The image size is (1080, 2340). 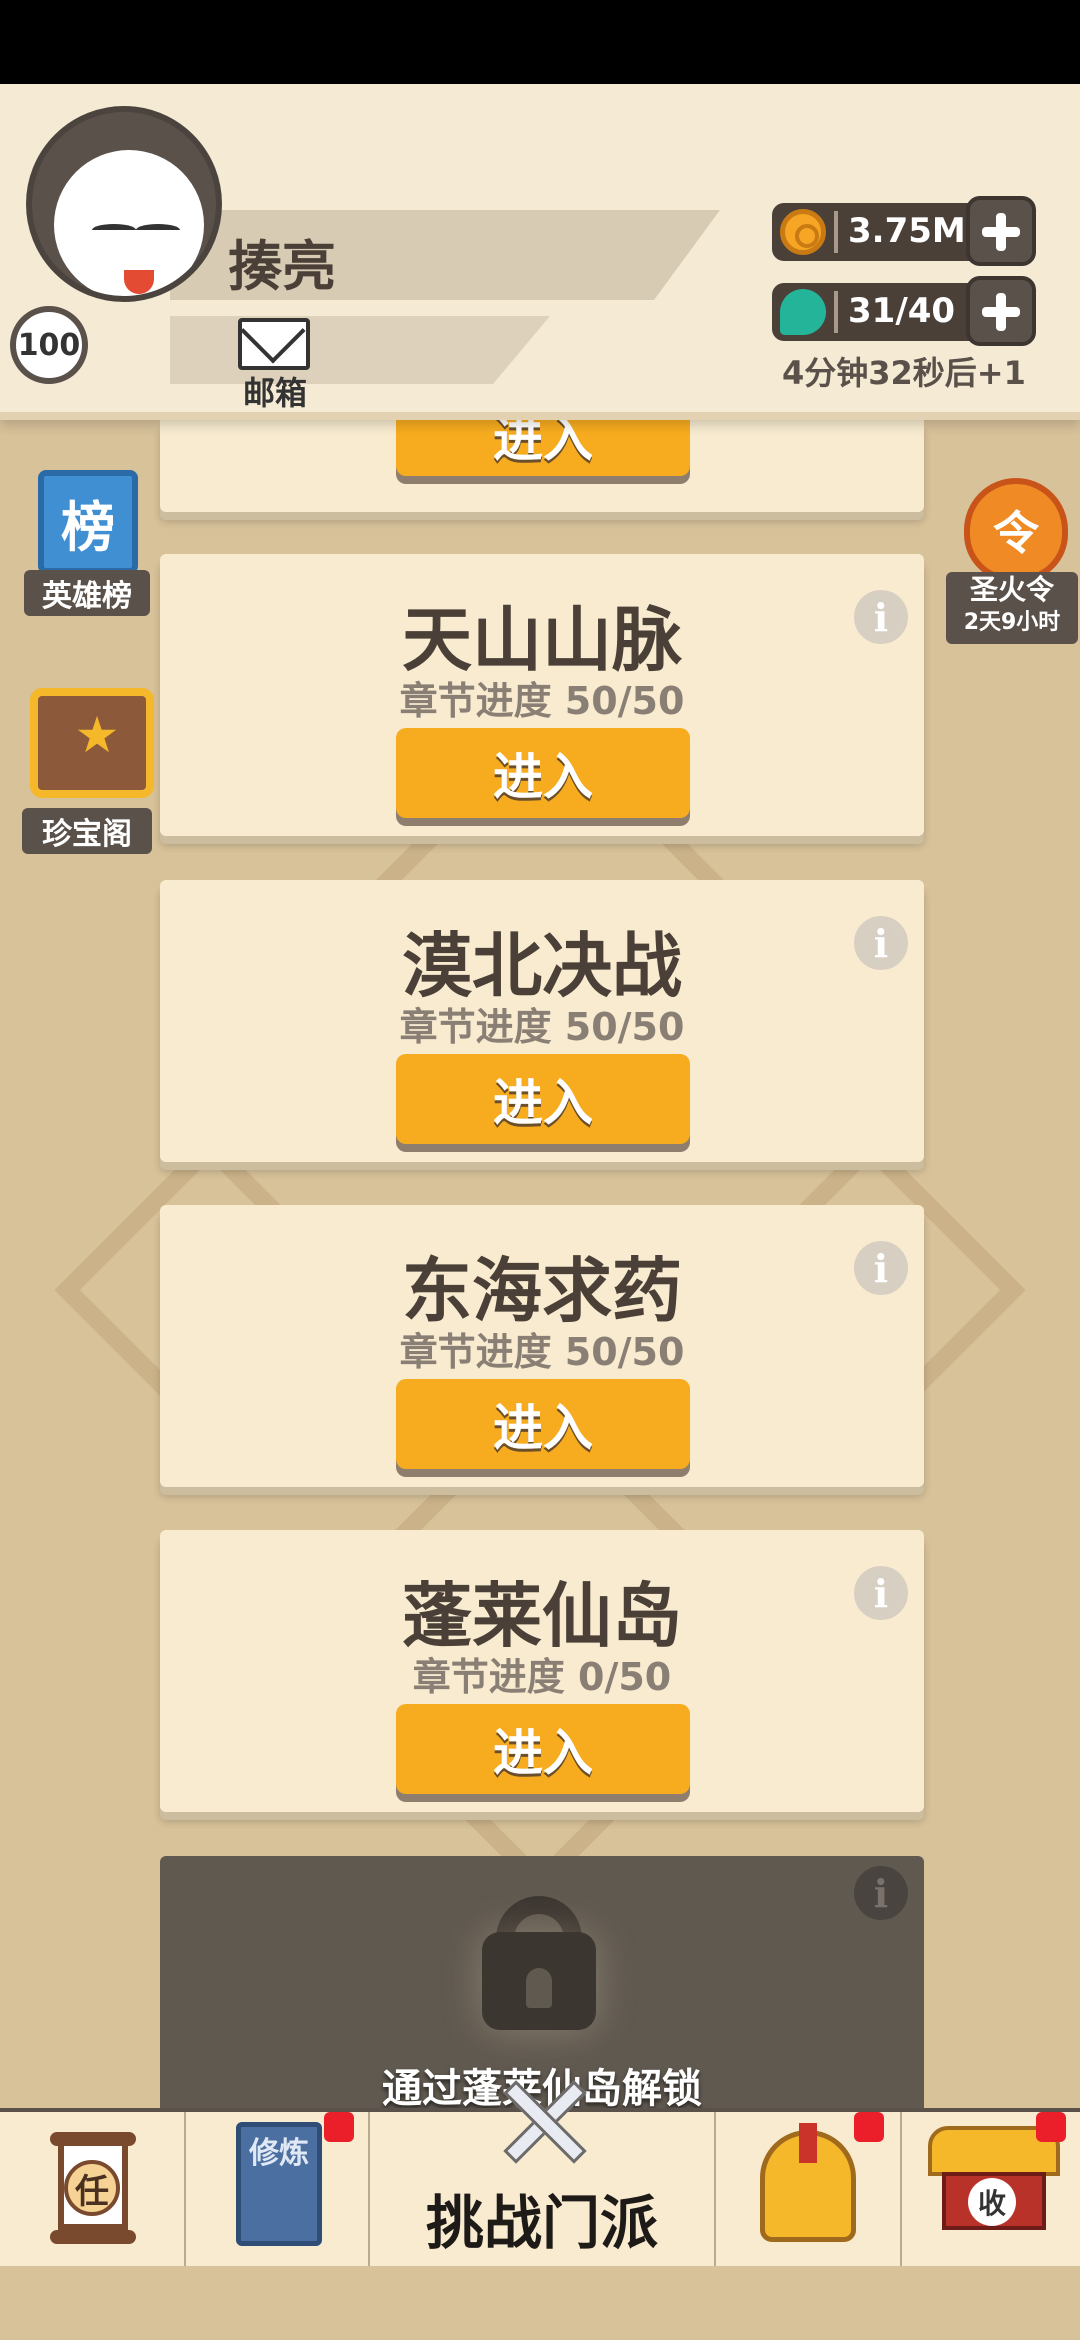 I want to click on nav-equipment, so click(x=809, y=2189).